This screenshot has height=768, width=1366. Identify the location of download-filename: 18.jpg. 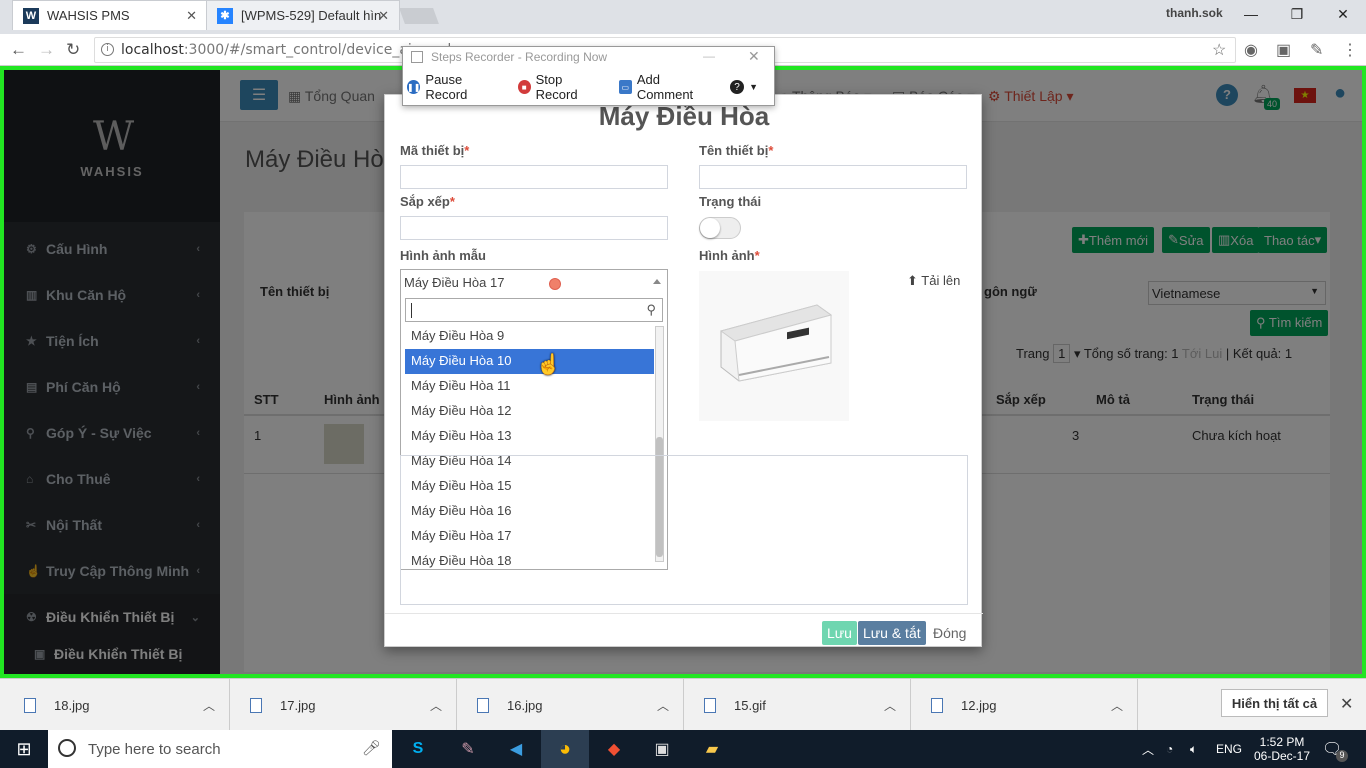
(72, 705).